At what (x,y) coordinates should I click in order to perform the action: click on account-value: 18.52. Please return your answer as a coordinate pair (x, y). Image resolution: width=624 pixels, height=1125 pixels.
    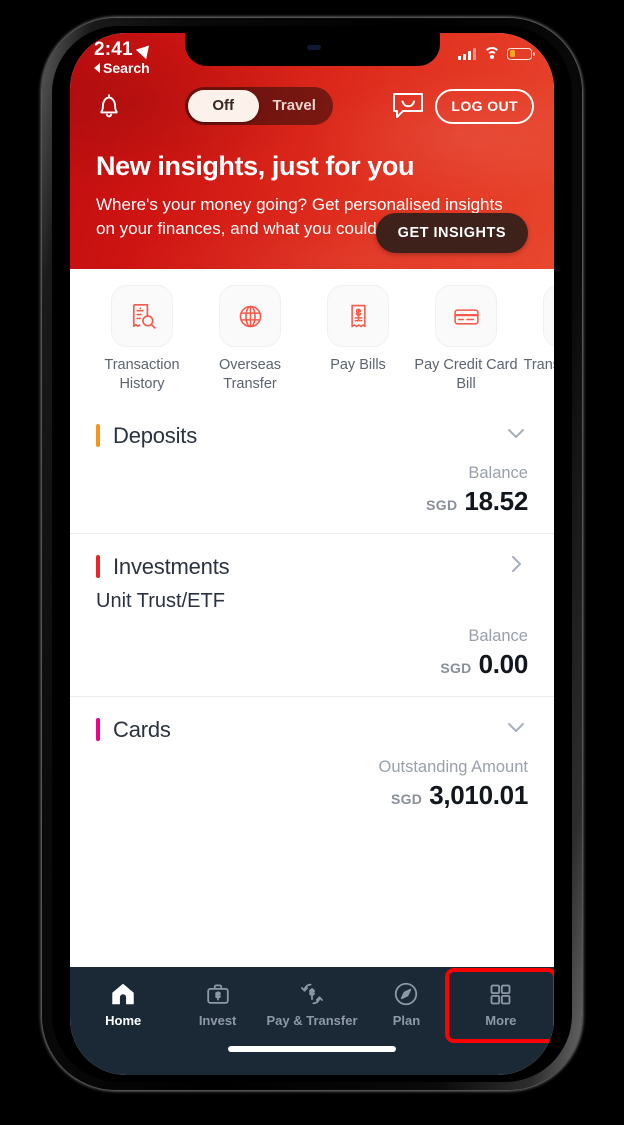
    Looking at the image, I should click on (496, 501).